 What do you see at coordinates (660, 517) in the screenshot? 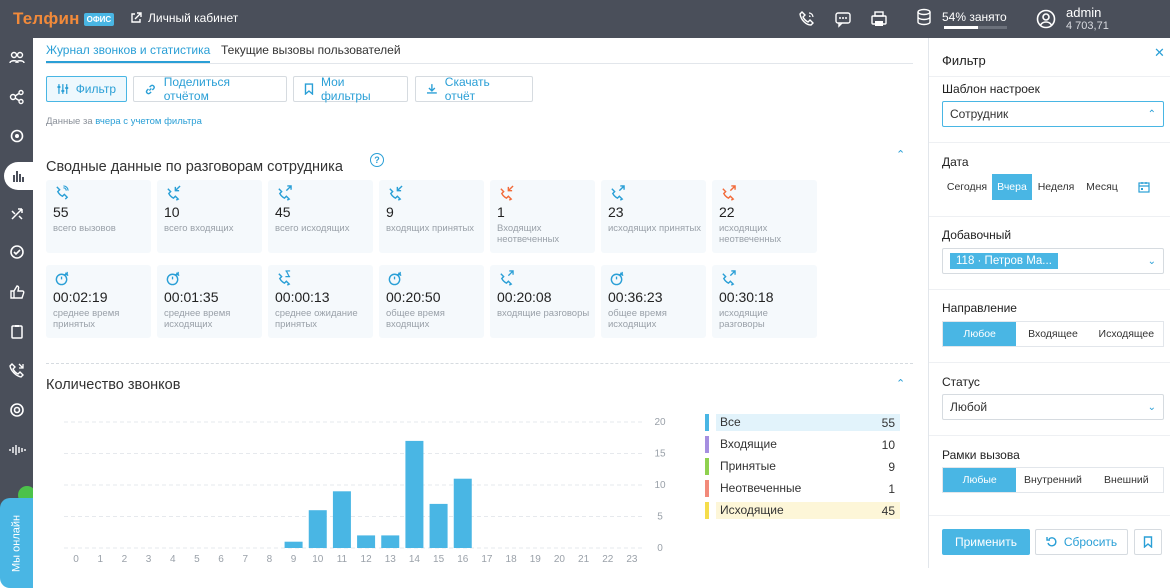
I see `y-tick-label: 5` at bounding box center [660, 517].